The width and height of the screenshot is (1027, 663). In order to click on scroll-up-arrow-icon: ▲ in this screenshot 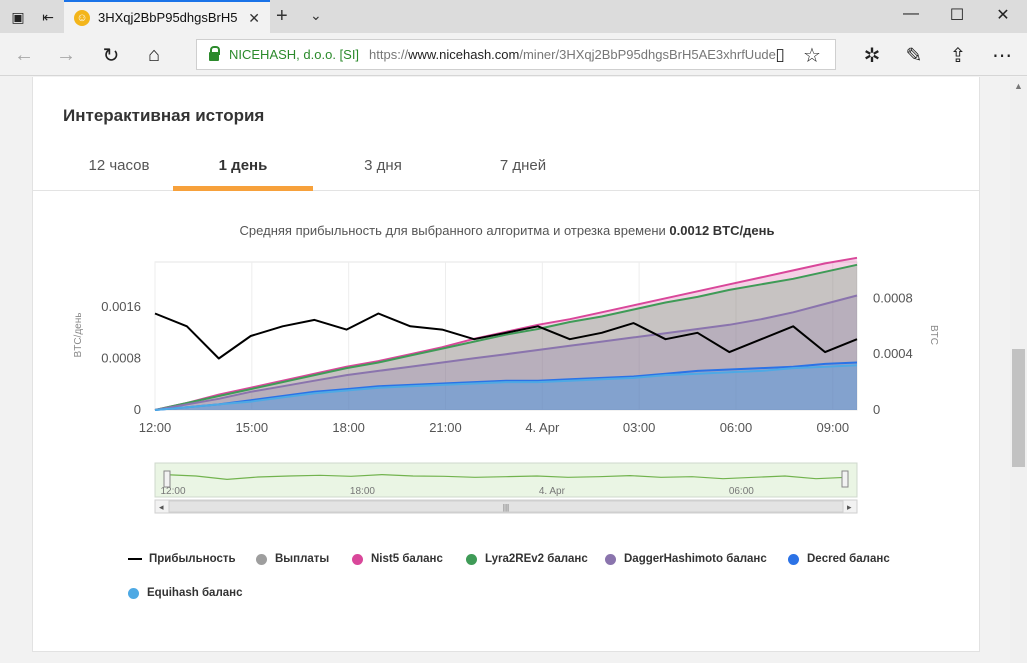, I will do `click(1018, 86)`.